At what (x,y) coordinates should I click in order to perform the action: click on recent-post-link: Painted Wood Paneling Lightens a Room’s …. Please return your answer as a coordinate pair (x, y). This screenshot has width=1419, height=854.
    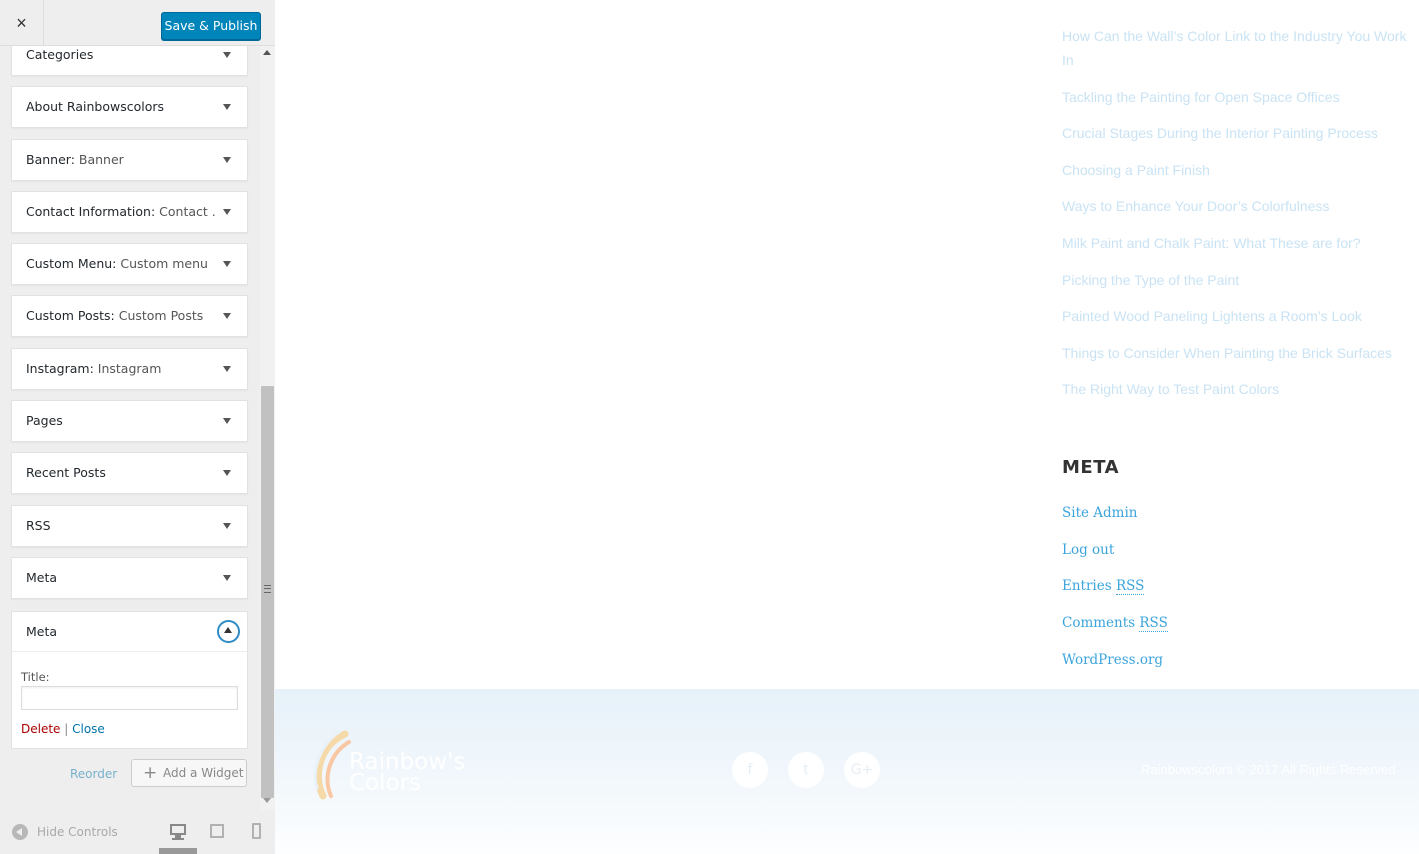
    Looking at the image, I should click on (1234, 316).